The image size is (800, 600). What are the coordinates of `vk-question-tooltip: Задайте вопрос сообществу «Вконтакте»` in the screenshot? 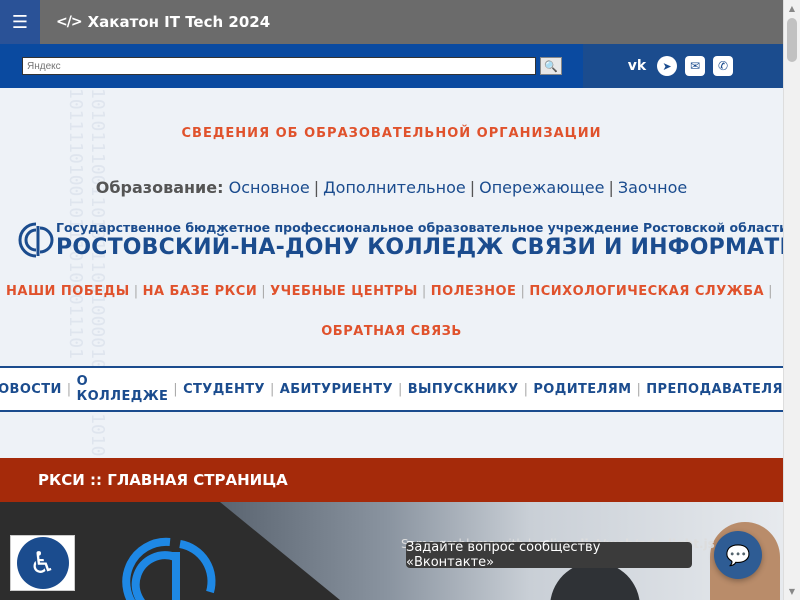 It's located at (549, 555).